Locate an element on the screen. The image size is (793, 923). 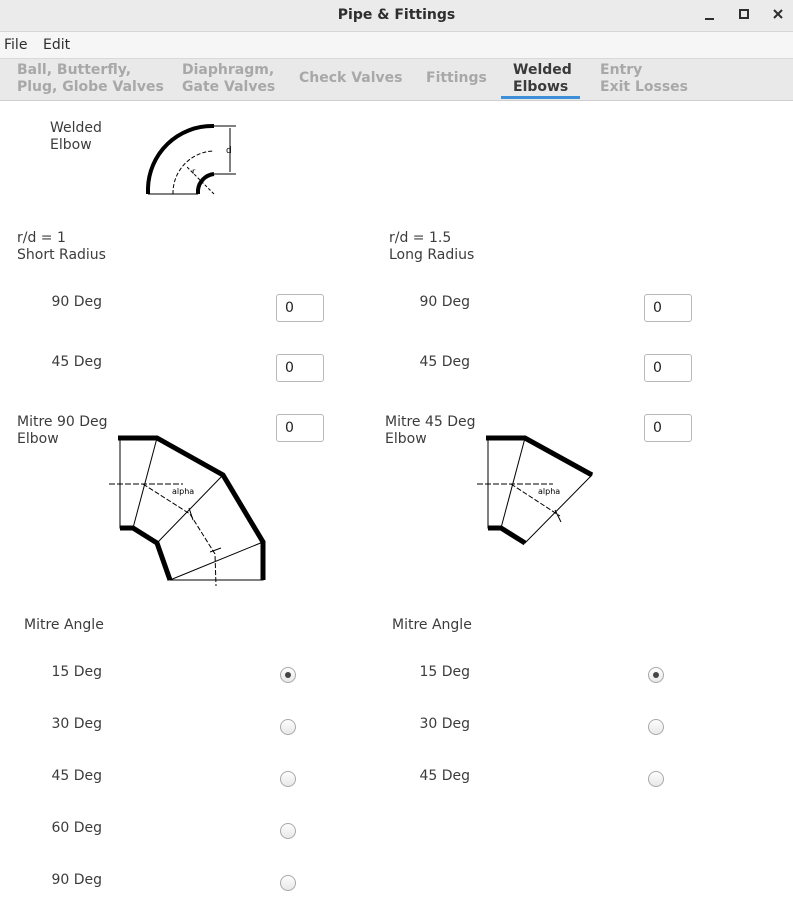
mitre-90-option-90-label: 90 Deg is located at coordinates (76, 880).